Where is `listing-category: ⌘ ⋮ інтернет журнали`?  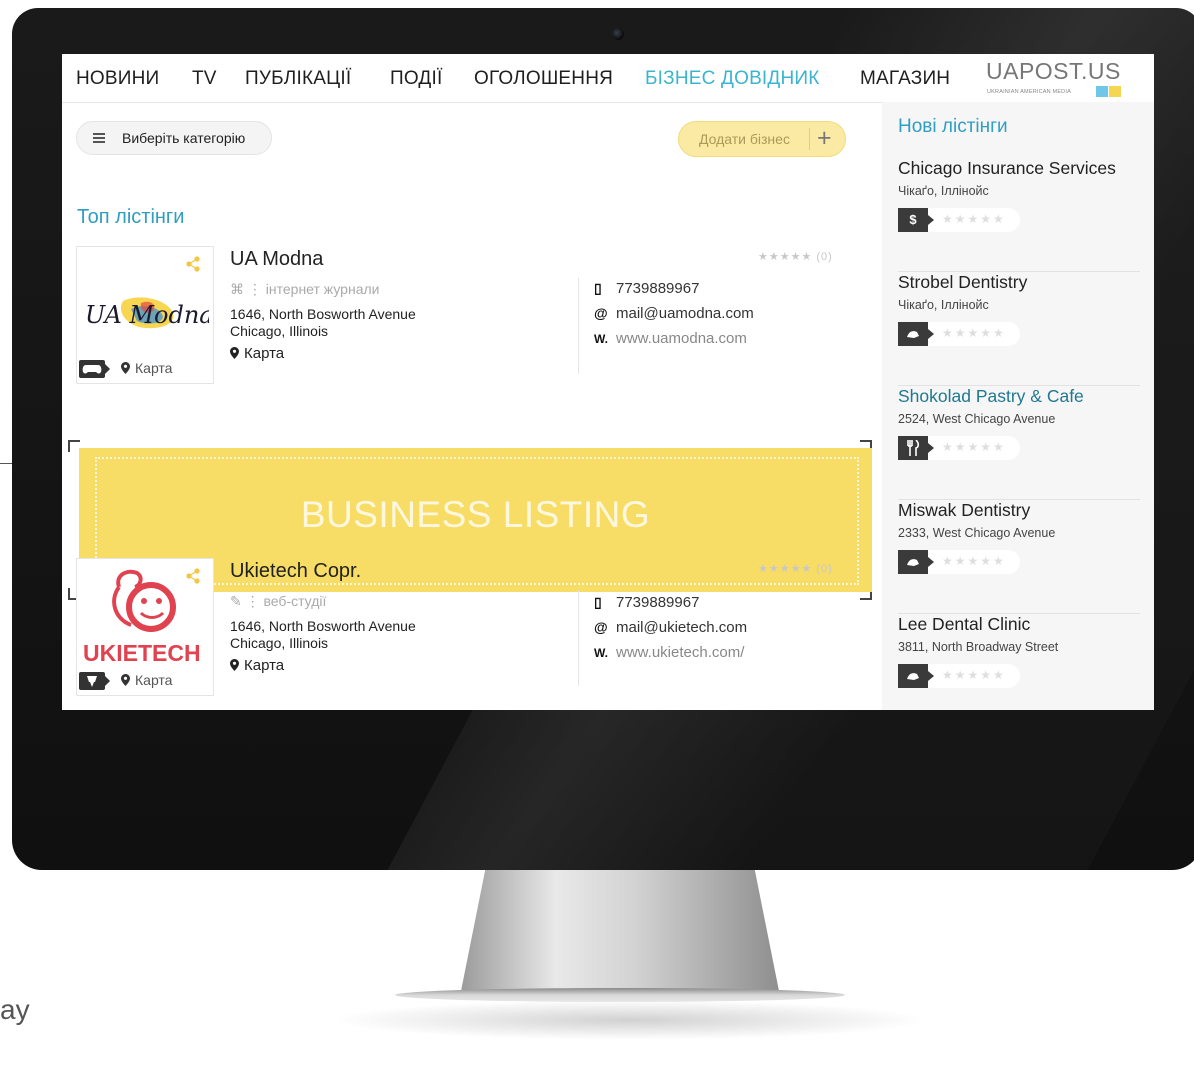
listing-category: ⌘ ⋮ інтернет журнали is located at coordinates (304, 289).